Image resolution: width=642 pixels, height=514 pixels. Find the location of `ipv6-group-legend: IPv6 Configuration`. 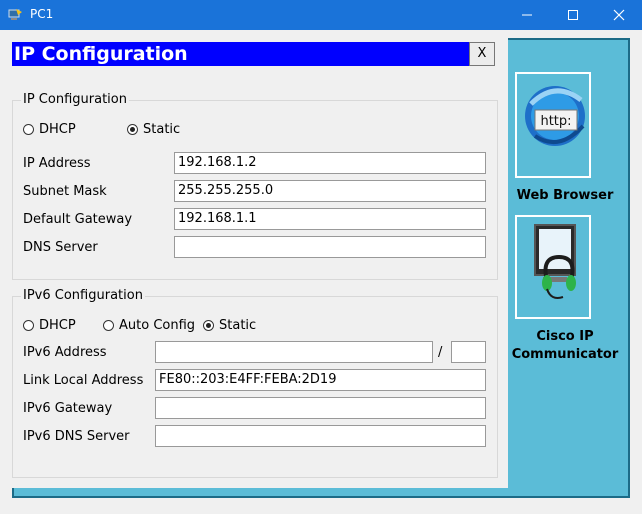

ipv6-group-legend: IPv6 Configuration is located at coordinates (83, 295).